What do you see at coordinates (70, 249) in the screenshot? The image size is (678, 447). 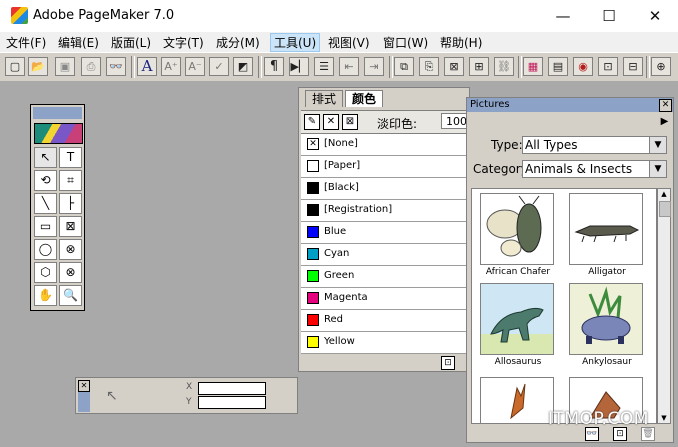 I see `ellipse-frame-icon: ⊗` at bounding box center [70, 249].